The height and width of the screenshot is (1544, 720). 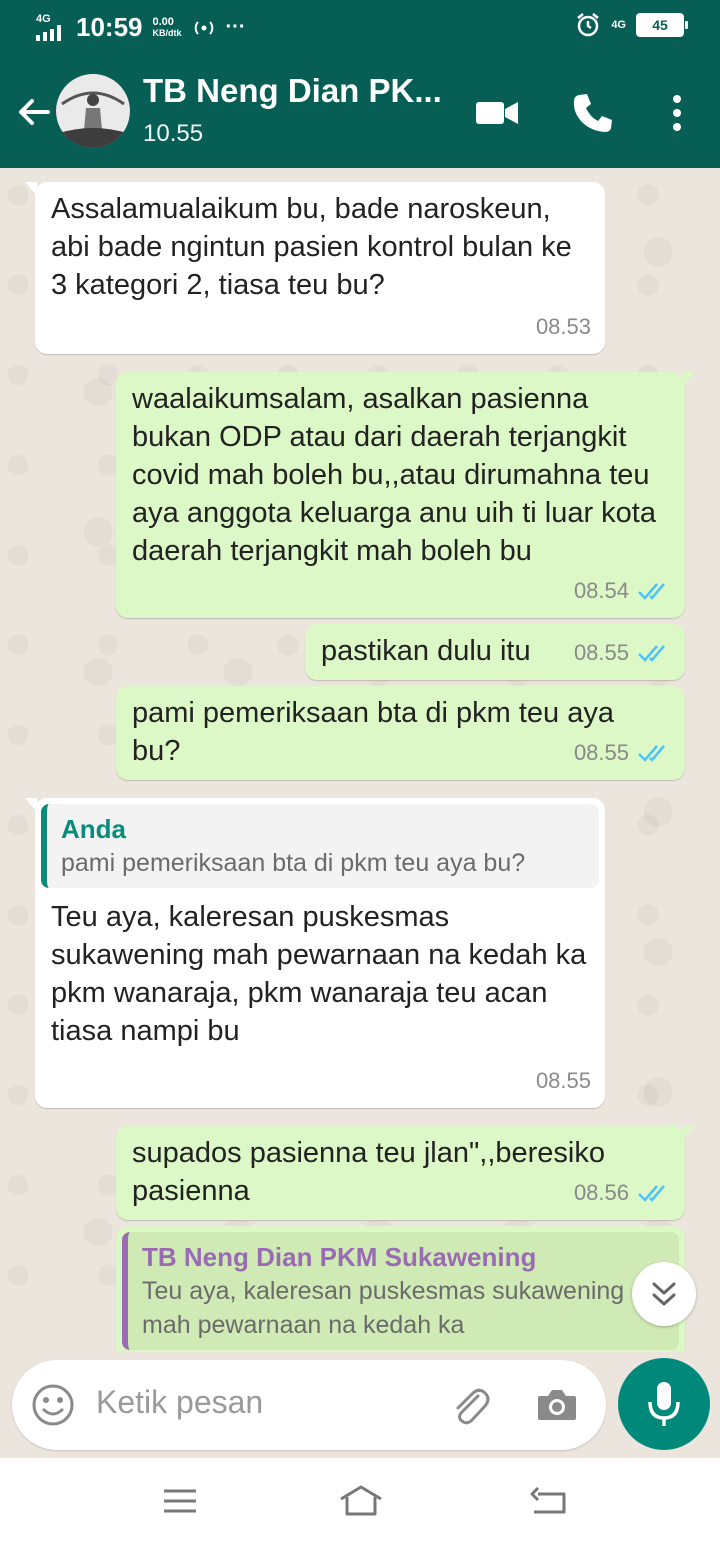 I want to click on nav-menu-icon, so click(x=180, y=1501).